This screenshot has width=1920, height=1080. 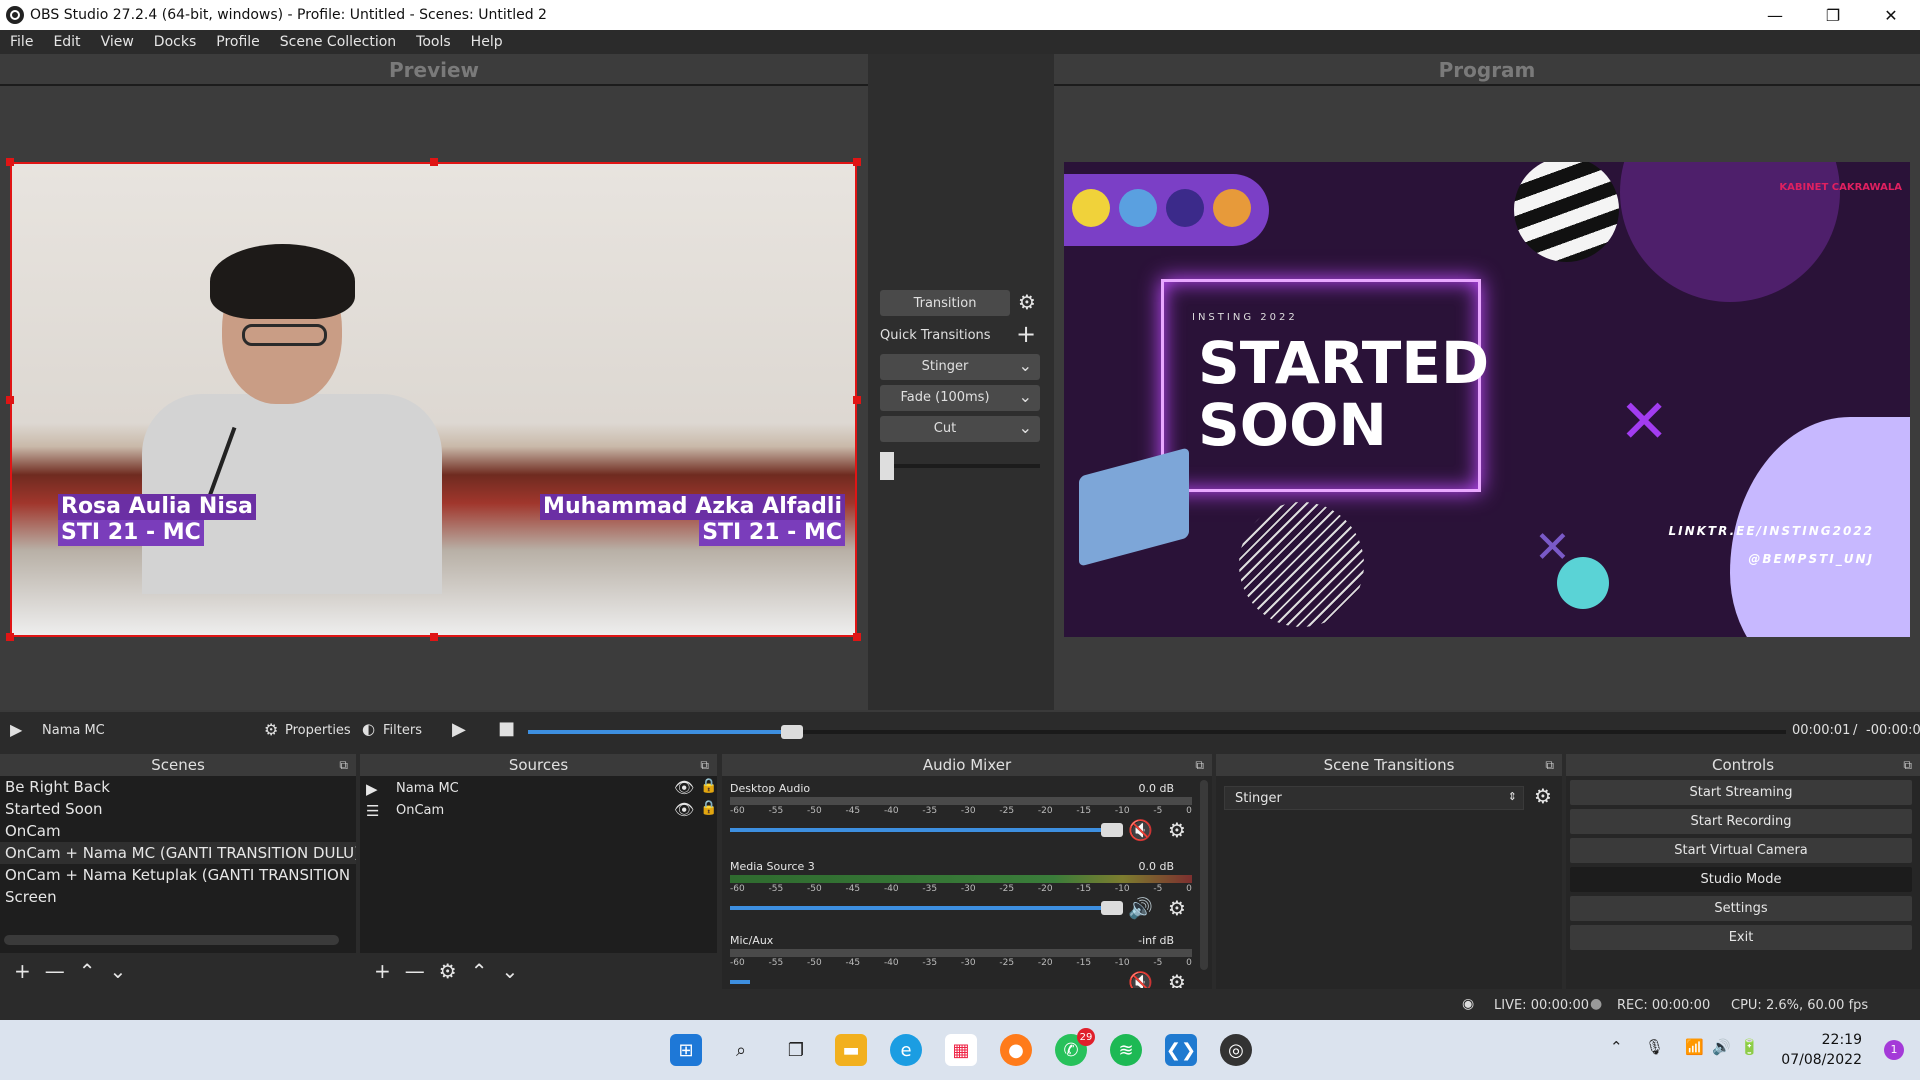 I want to click on source-properties-gear-icon: ⚙, so click(x=448, y=971).